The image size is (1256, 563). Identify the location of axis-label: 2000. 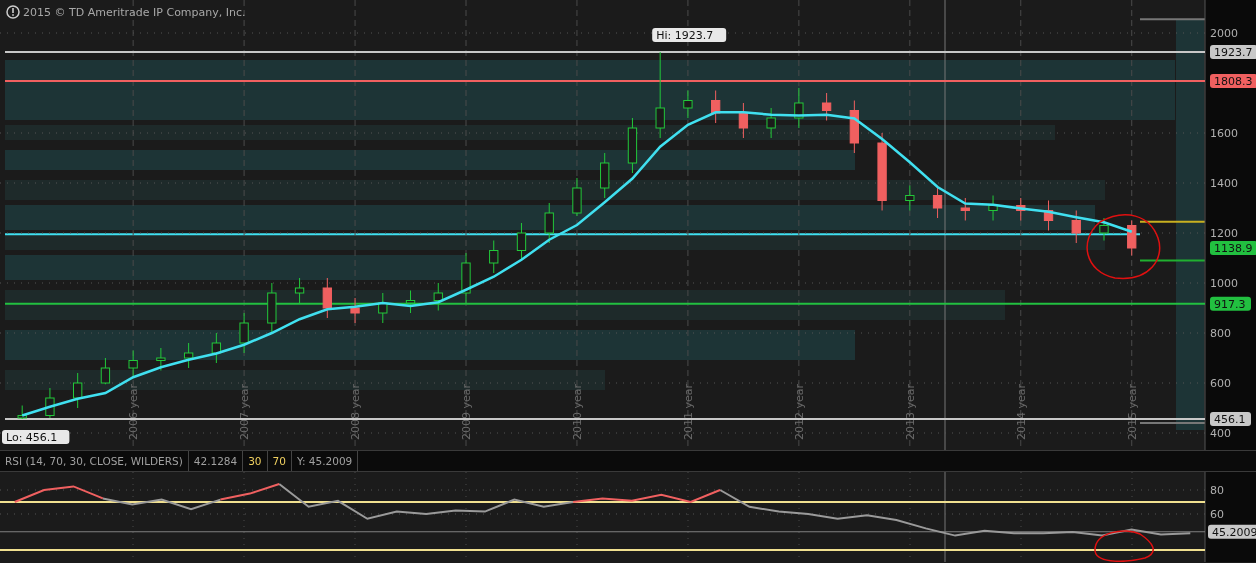
(1224, 33).